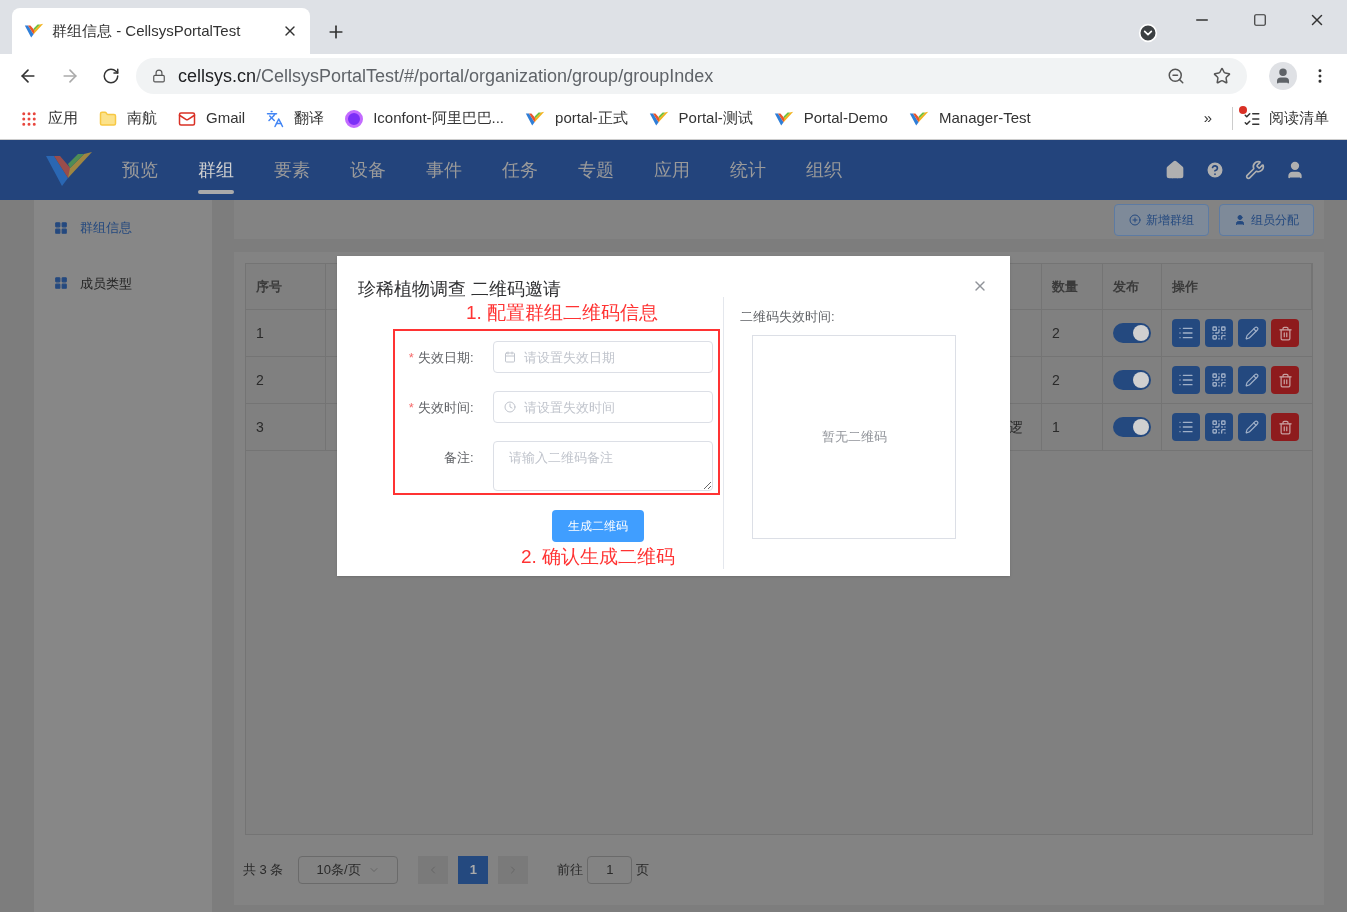  Describe the element at coordinates (570, 870) in the screenshot. I see `goto-label: 前往` at that location.